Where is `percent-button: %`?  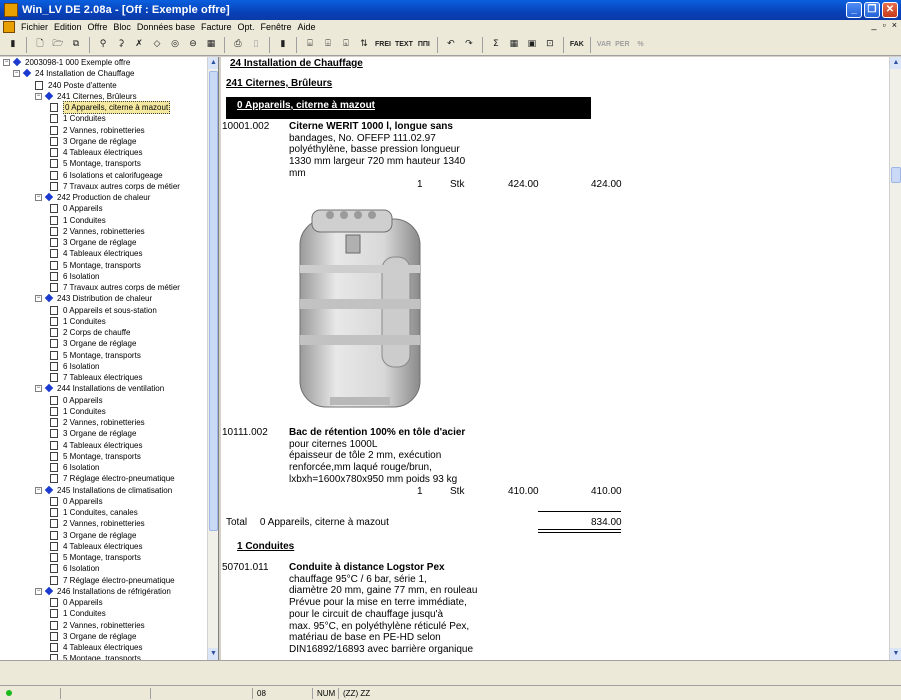 percent-button: % is located at coordinates (641, 44).